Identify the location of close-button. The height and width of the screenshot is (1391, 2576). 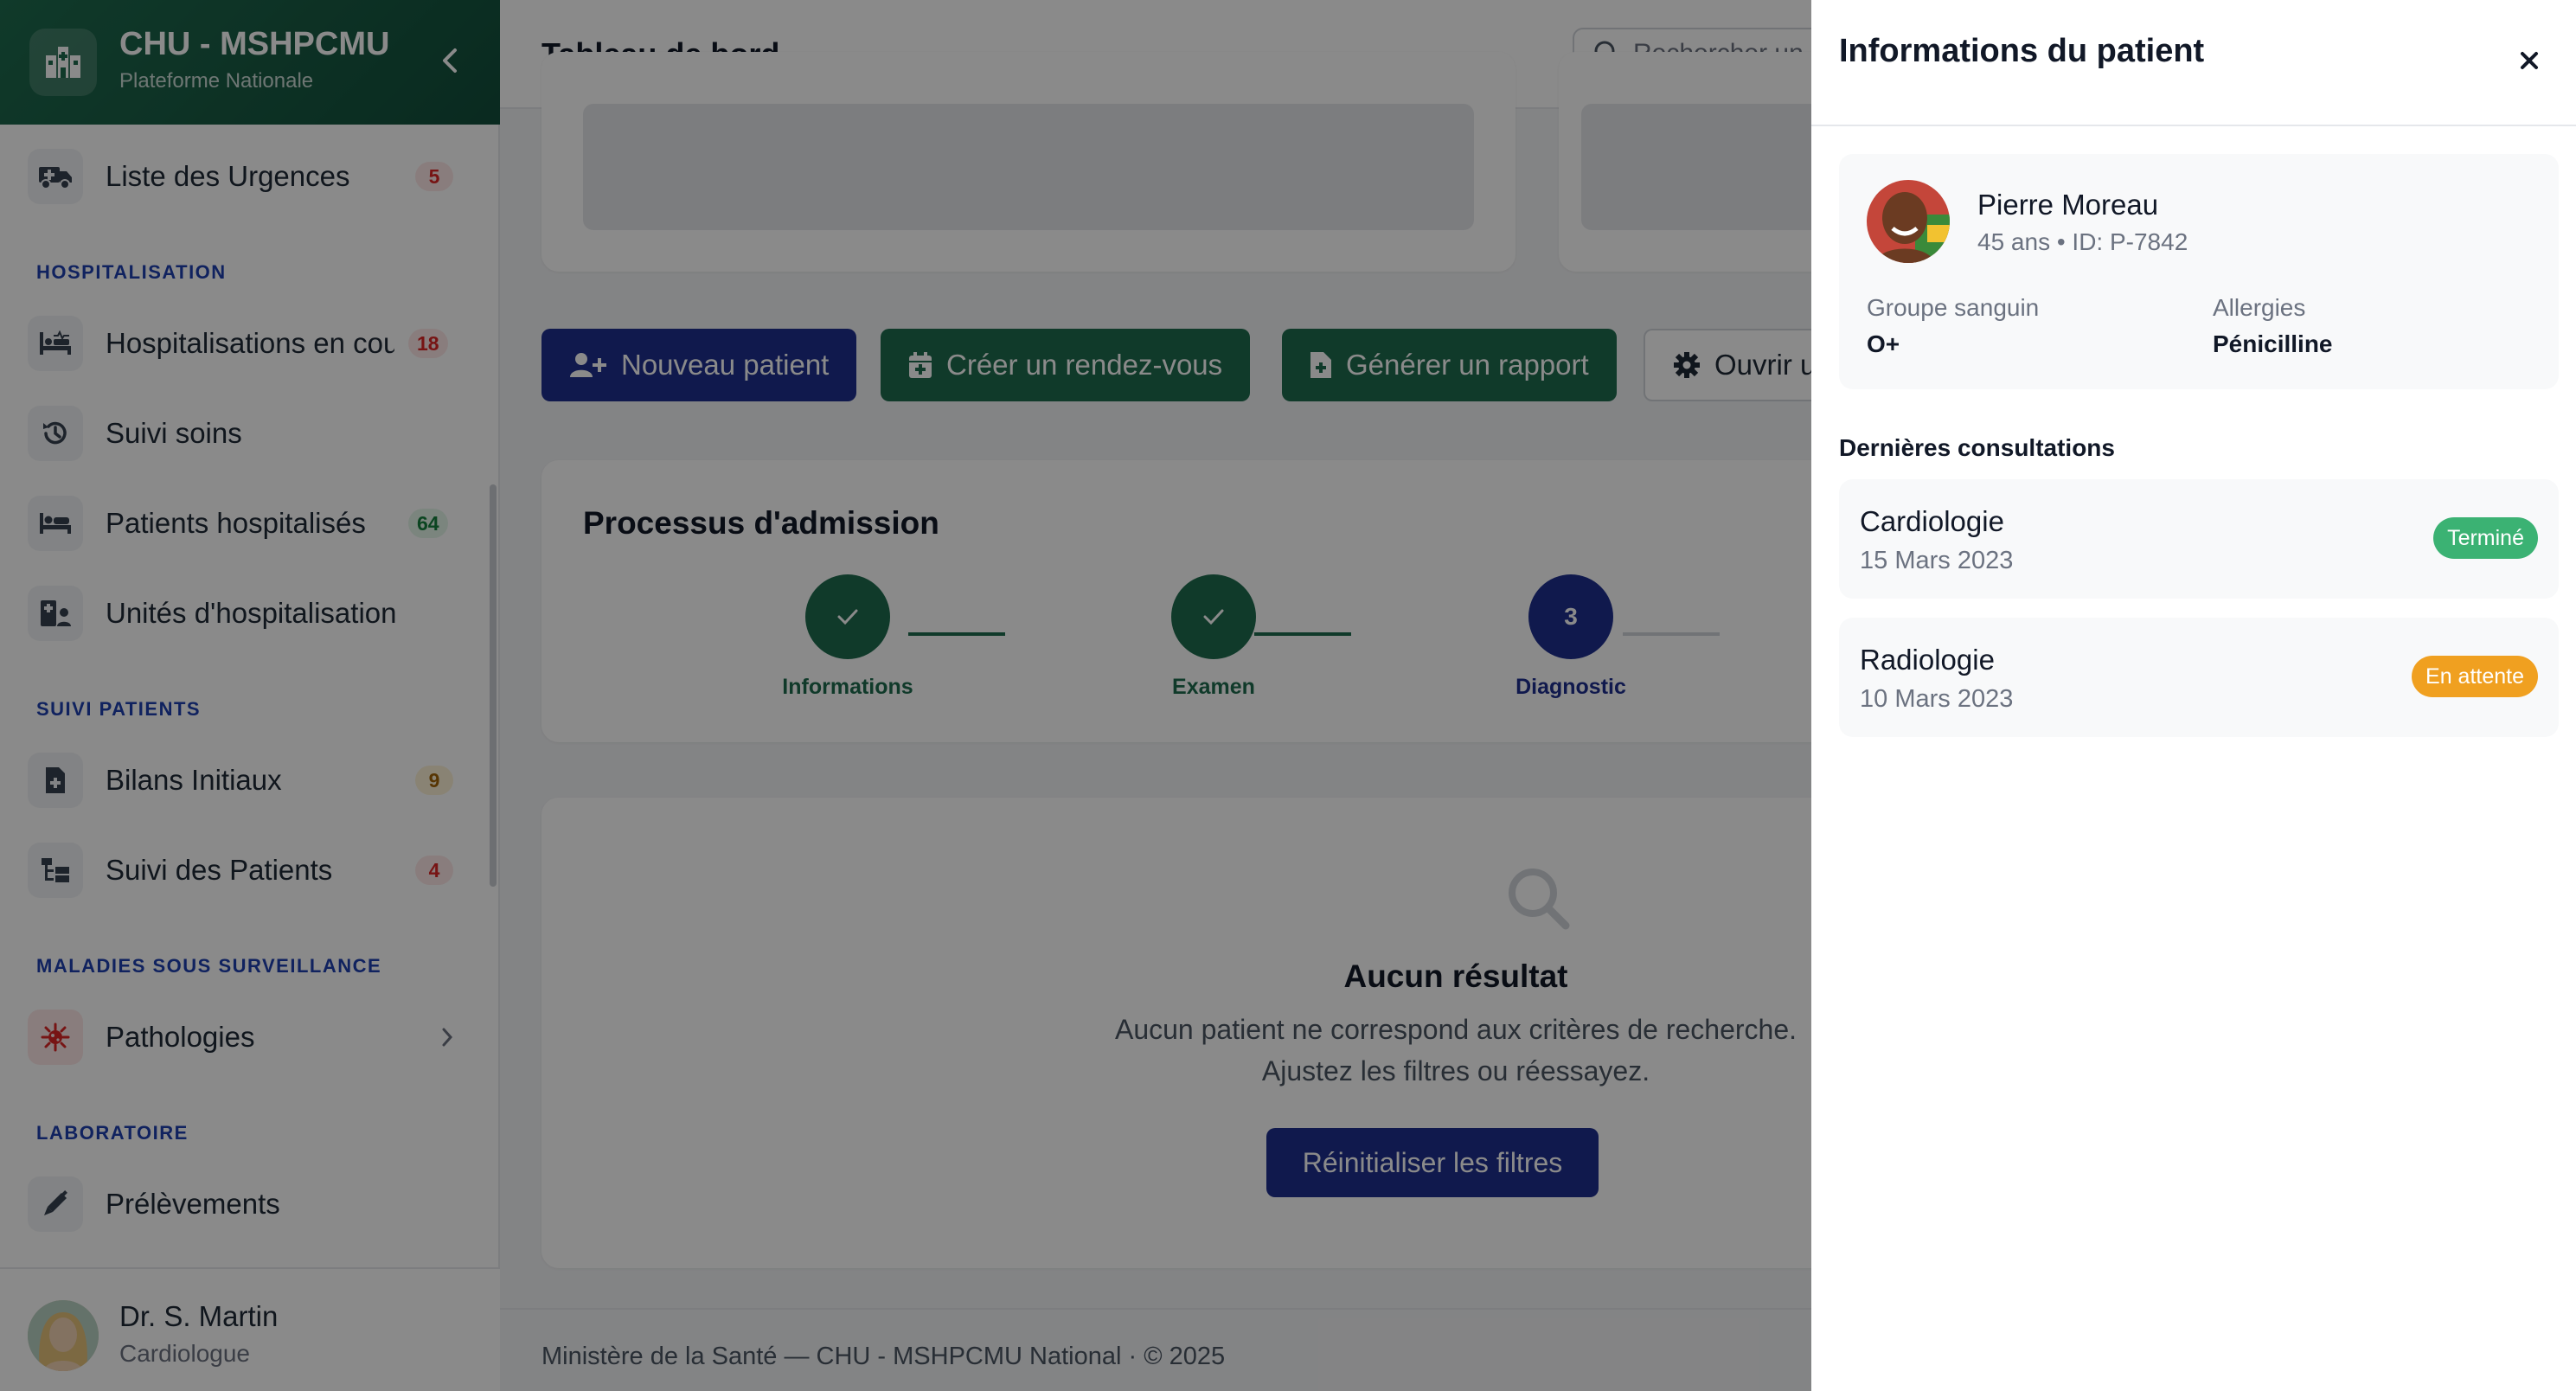
(2529, 61).